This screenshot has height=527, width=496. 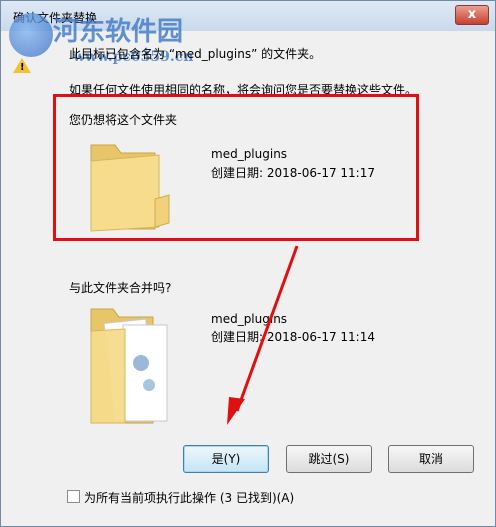 I want to click on yes-button: 是(Y), so click(x=226, y=459).